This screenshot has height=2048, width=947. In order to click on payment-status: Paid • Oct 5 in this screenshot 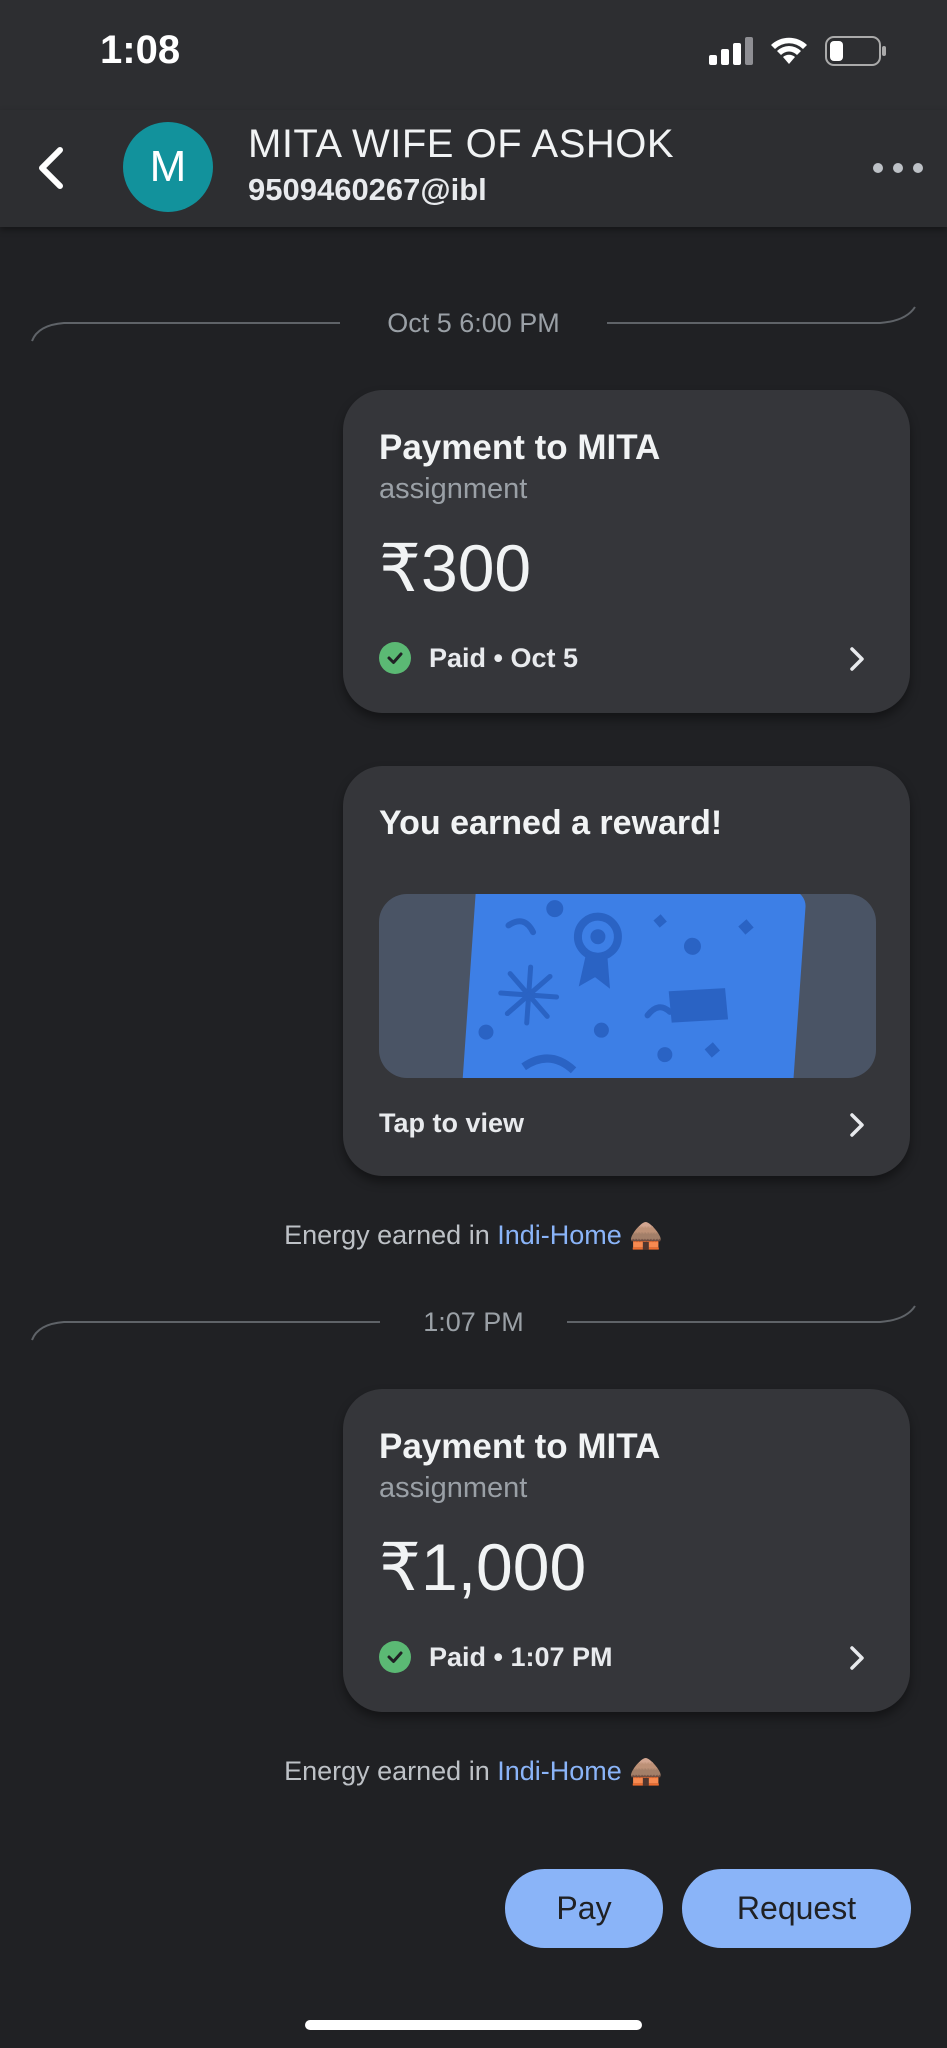, I will do `click(478, 658)`.